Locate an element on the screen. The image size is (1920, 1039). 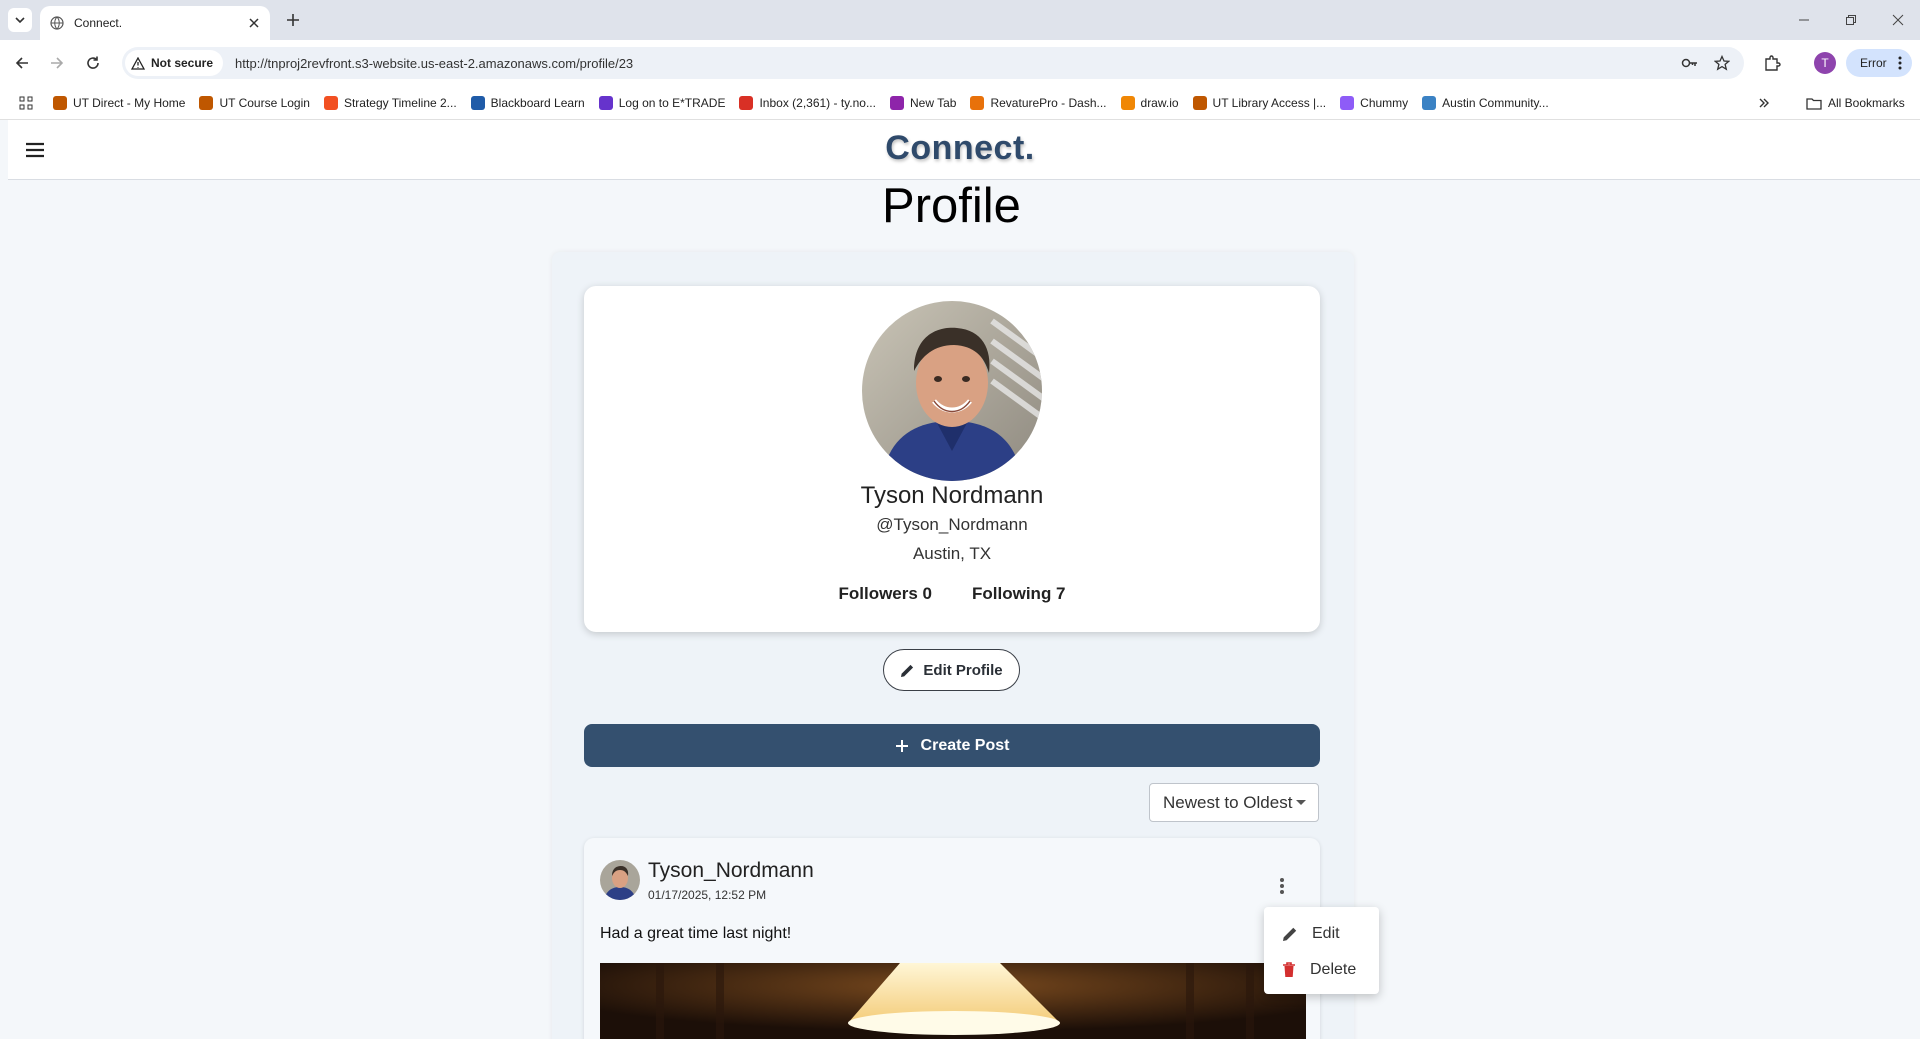
profile-location: Austin, TX is located at coordinates (952, 553).